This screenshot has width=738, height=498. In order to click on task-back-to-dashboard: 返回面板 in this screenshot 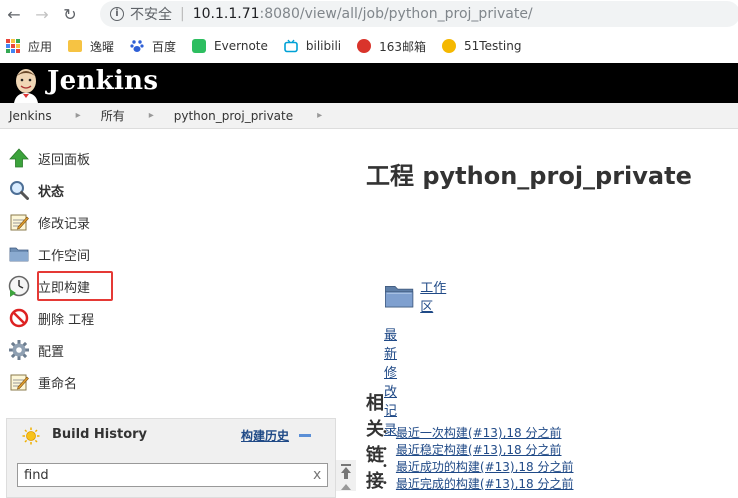, I will do `click(49, 158)`.